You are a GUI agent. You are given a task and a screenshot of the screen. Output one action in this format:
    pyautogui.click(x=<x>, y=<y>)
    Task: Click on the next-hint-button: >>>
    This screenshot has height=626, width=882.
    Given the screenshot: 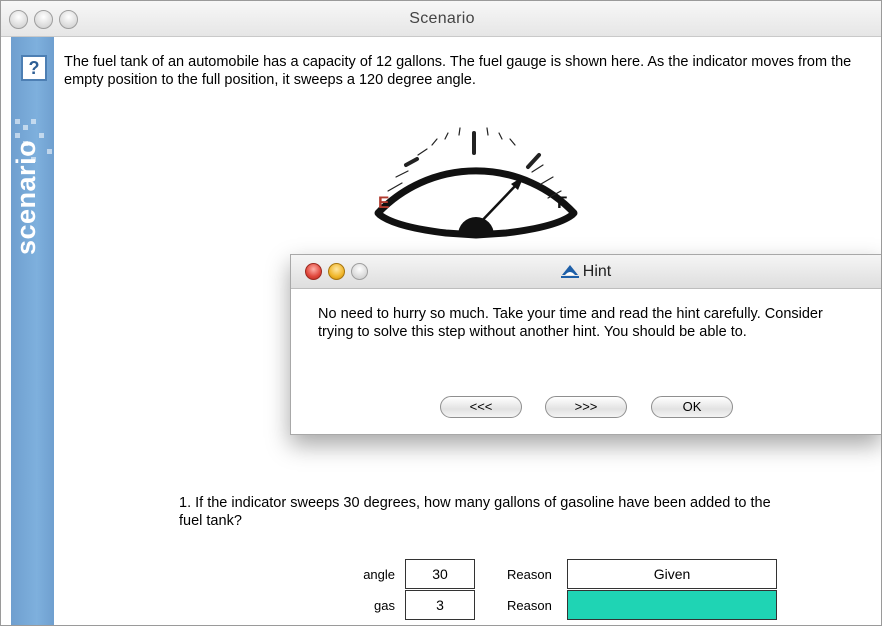 What is the action you would take?
    pyautogui.click(x=586, y=407)
    